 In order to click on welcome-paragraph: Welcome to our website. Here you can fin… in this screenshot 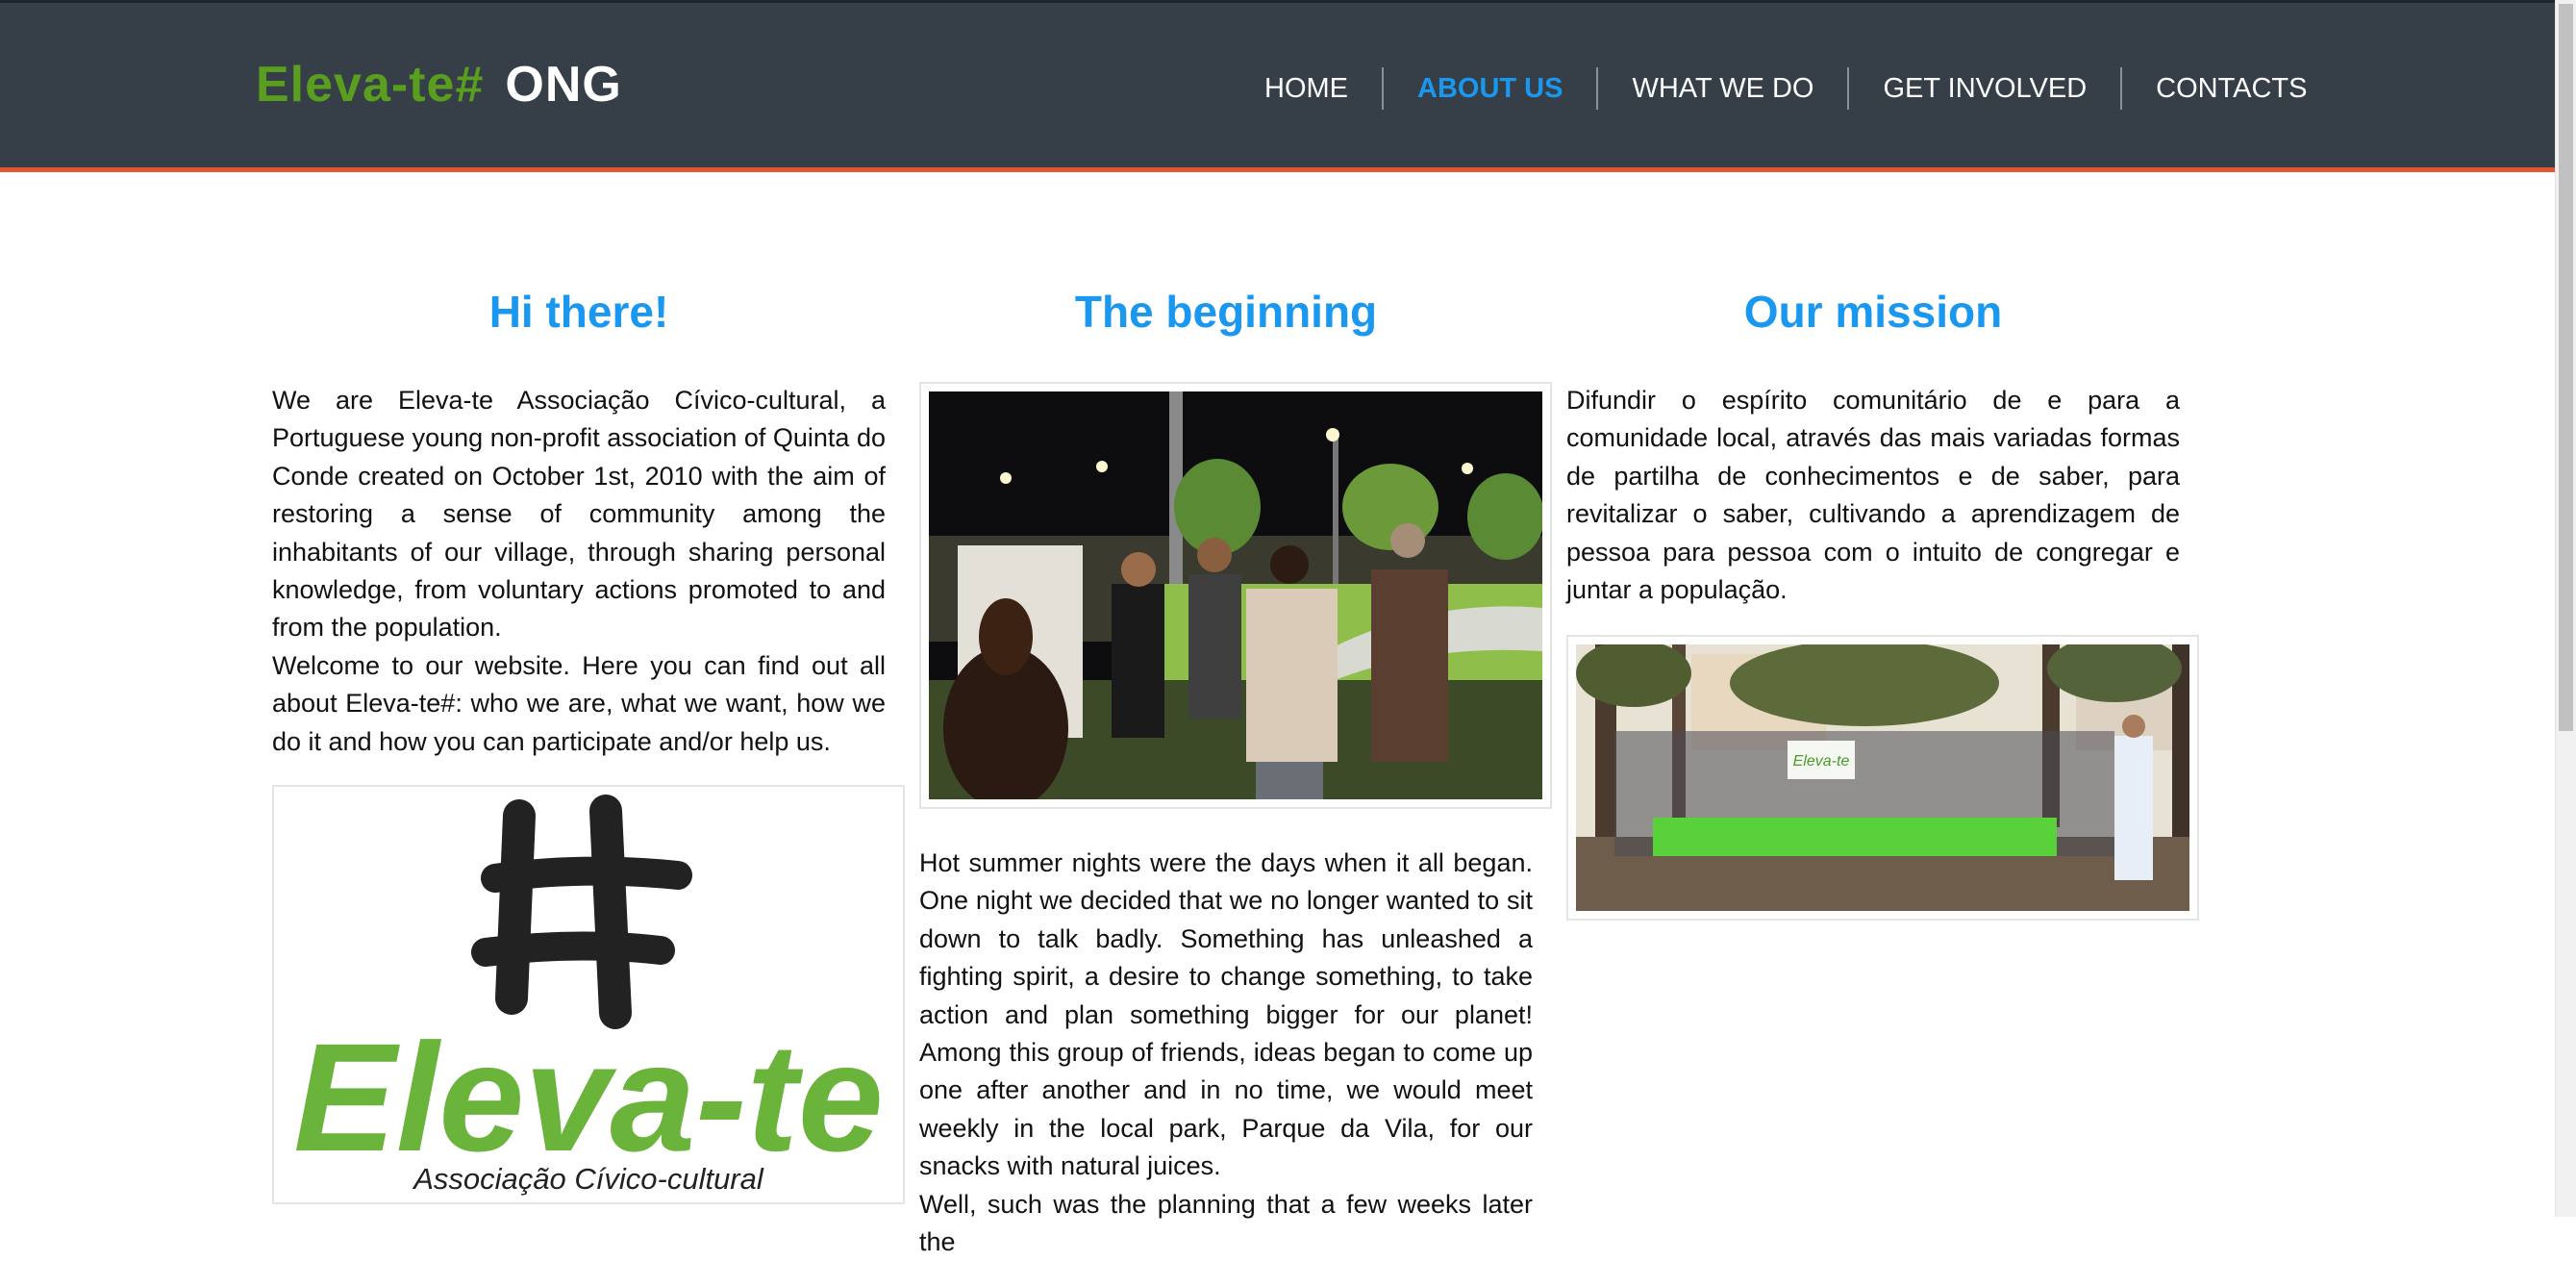, I will do `click(579, 703)`.